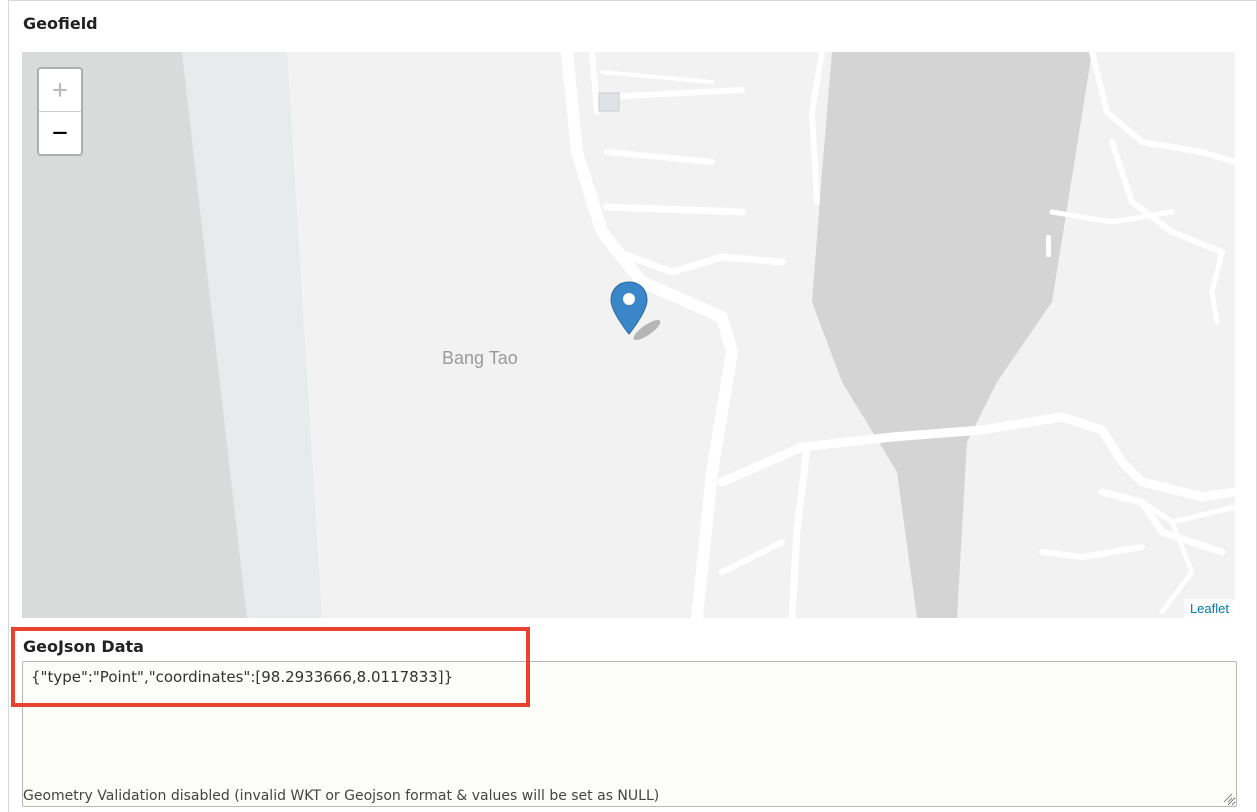 The width and height of the screenshot is (1257, 812). What do you see at coordinates (639, 312) in the screenshot?
I see `map-marker-icon` at bounding box center [639, 312].